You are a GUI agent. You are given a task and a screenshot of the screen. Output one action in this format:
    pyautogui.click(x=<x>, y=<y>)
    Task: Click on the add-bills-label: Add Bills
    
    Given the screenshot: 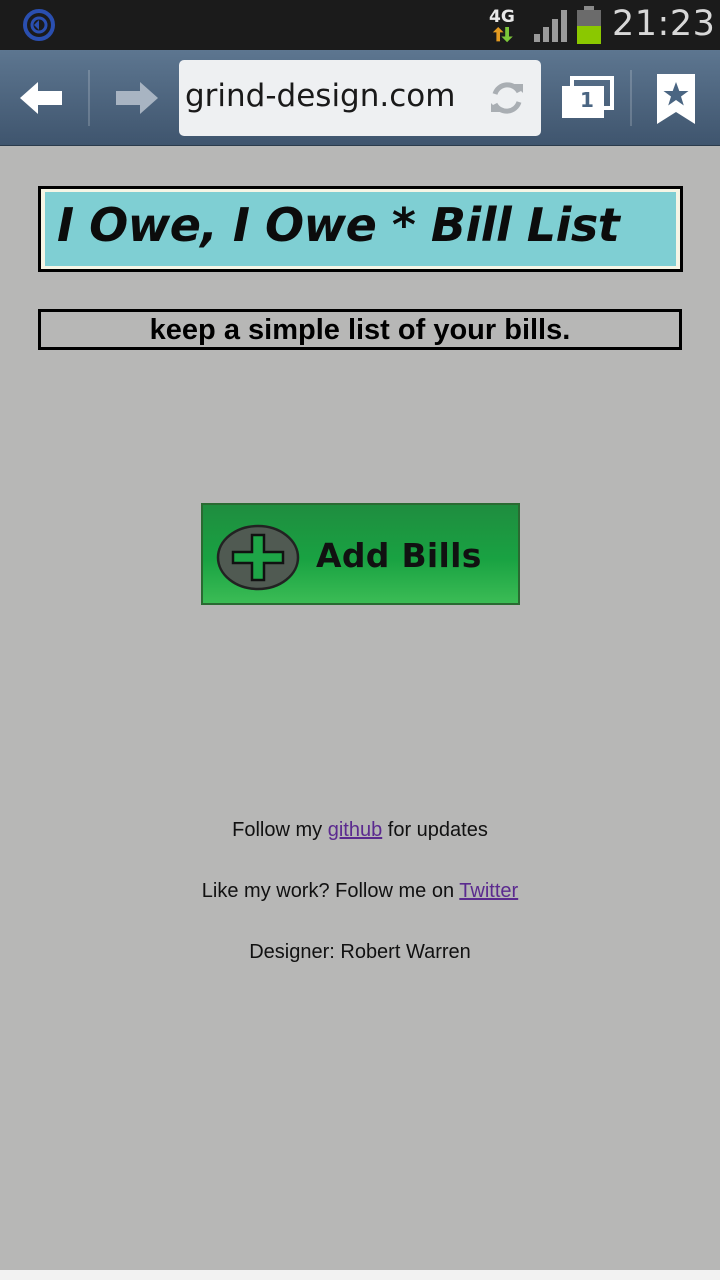 What is the action you would take?
    pyautogui.click(x=399, y=555)
    